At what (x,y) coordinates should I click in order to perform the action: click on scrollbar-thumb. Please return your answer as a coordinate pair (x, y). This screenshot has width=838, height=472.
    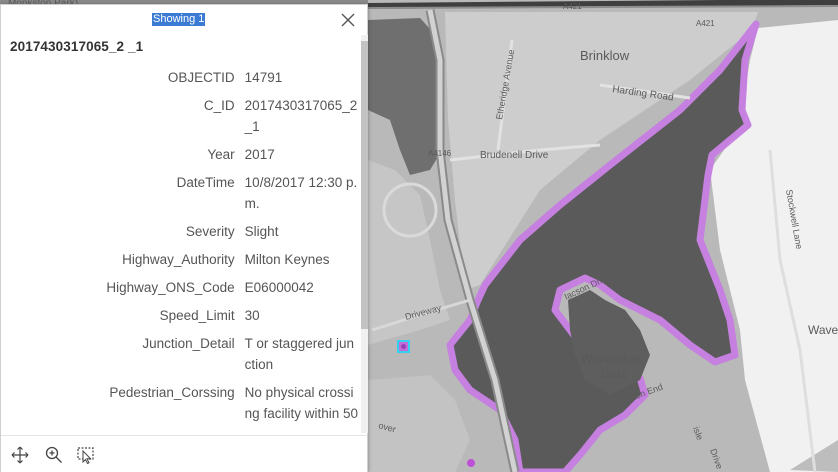
    Looking at the image, I should click on (364, 185).